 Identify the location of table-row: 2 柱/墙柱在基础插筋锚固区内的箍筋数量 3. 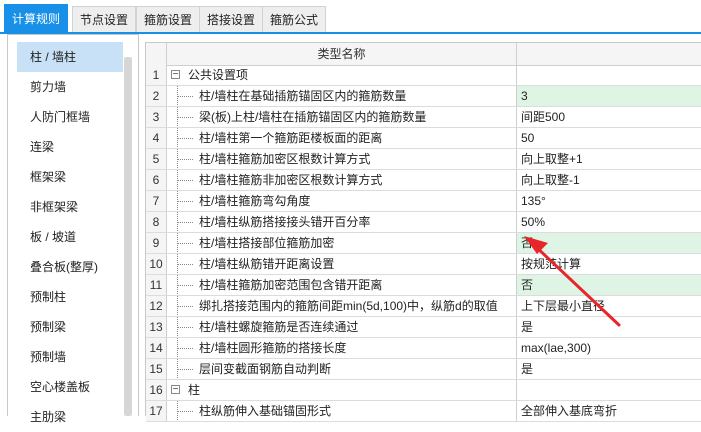
(423, 96).